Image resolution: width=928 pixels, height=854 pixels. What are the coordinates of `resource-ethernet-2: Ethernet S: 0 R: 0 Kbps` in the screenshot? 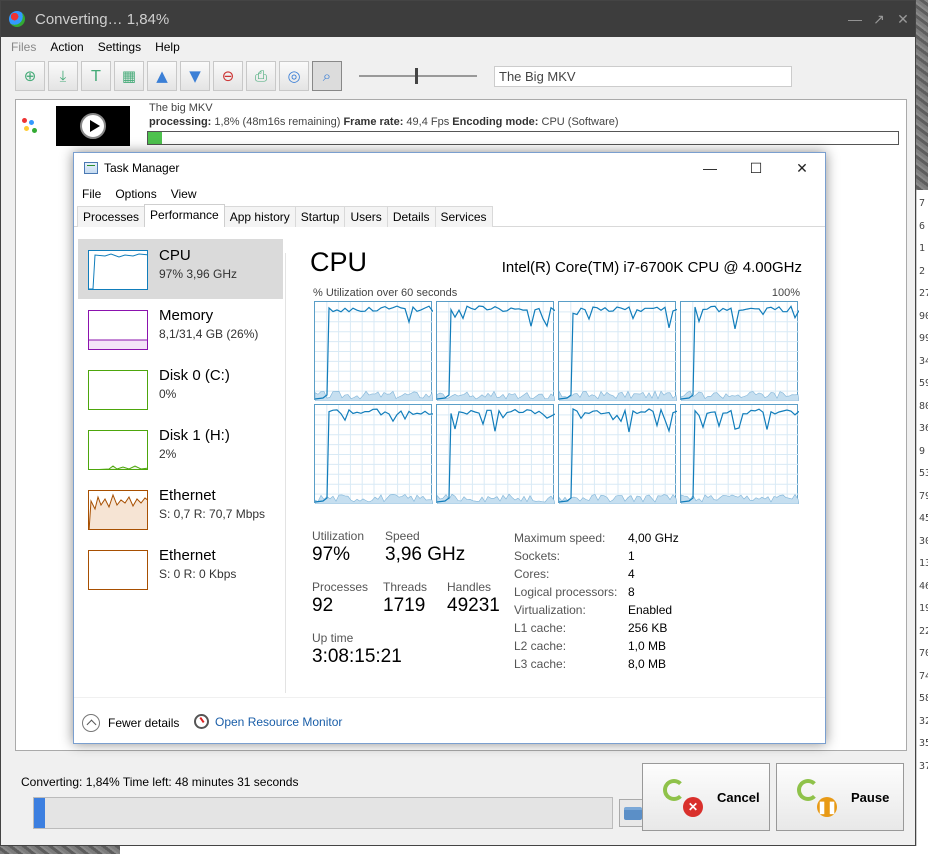 It's located at (180, 569).